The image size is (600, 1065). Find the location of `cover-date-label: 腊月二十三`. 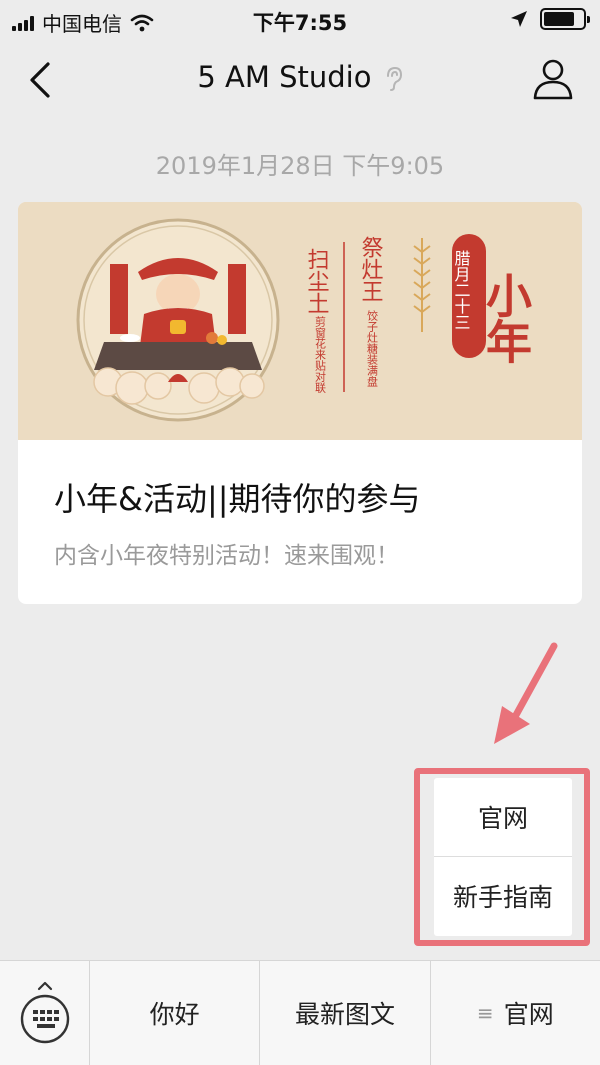

cover-date-label: 腊月二十三 is located at coordinates (461, 290).